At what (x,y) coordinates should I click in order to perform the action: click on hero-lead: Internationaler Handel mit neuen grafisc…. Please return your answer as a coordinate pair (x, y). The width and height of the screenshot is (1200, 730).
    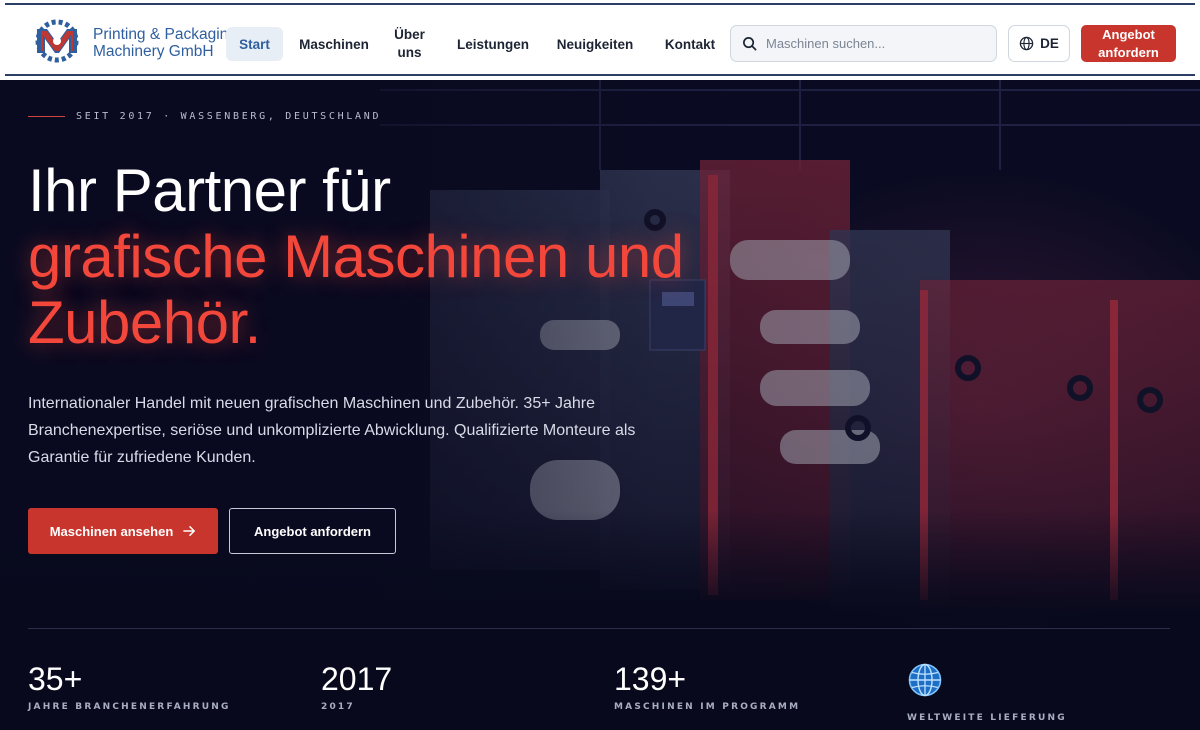
    Looking at the image, I should click on (332, 430).